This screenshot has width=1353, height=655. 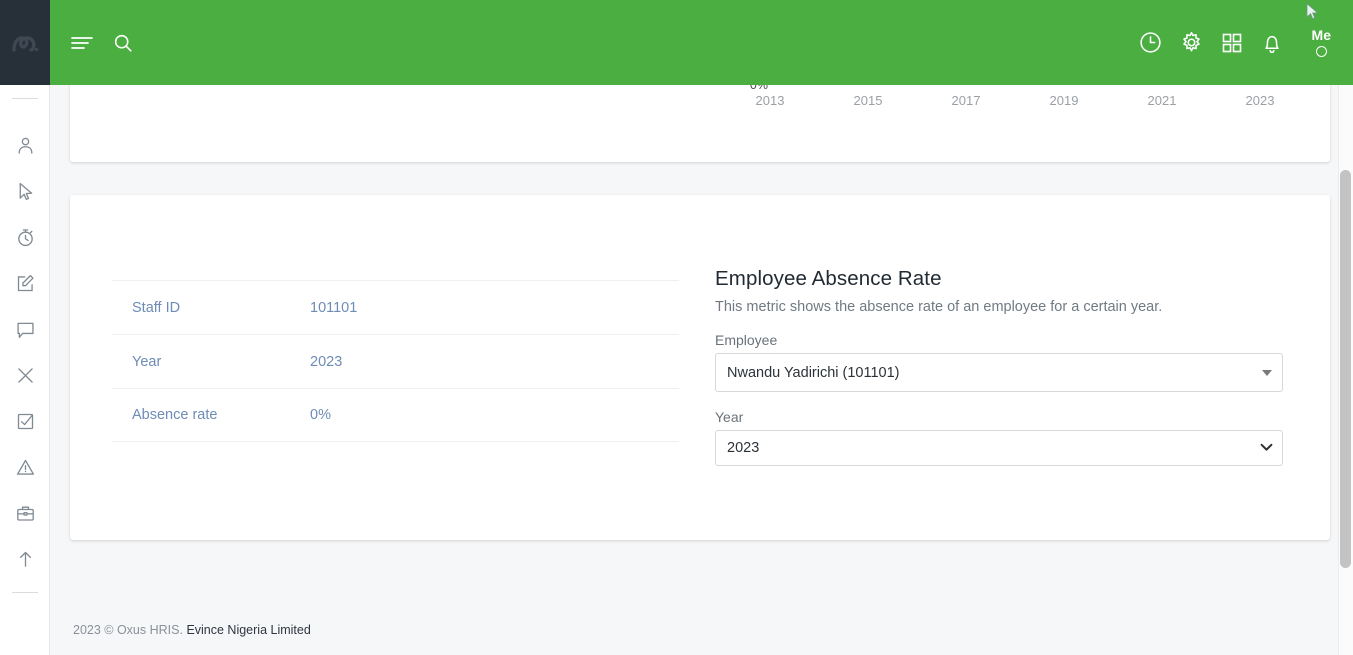 I want to click on history-button, so click(x=1150, y=42).